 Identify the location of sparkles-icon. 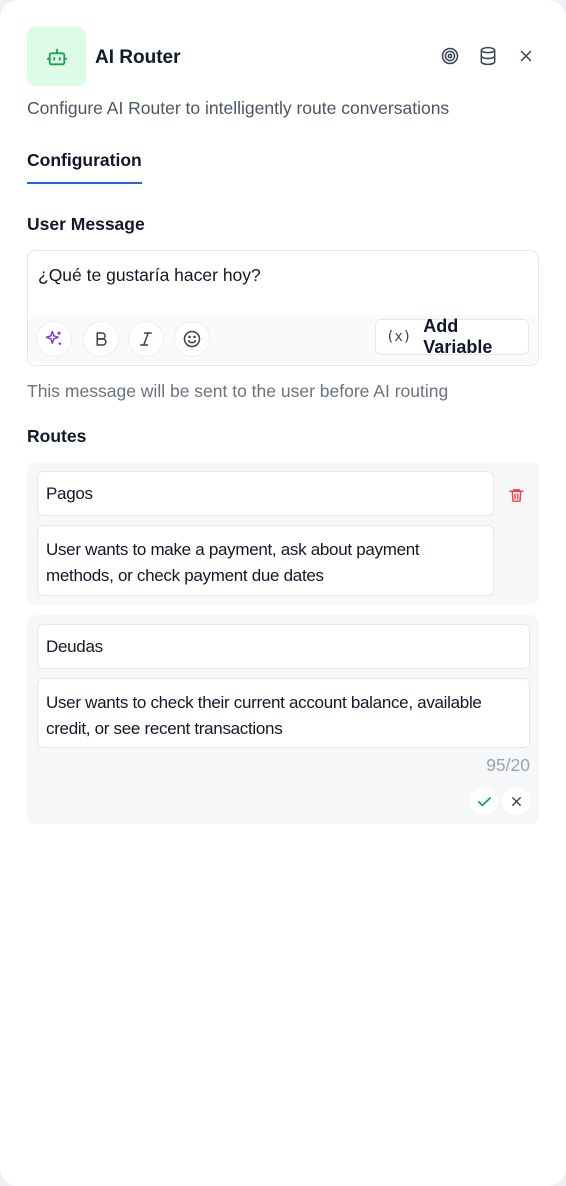
(53, 337).